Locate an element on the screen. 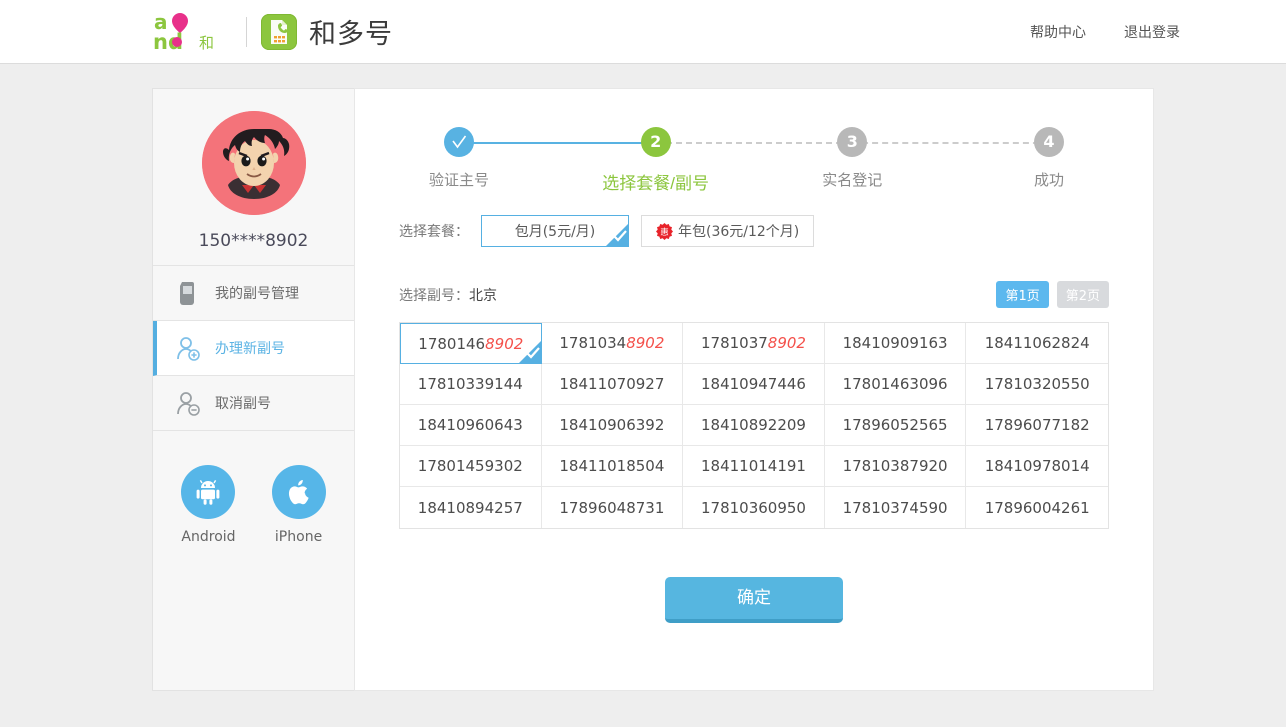 This screenshot has width=1286, height=727. number-text: 18410947446 is located at coordinates (753, 384).